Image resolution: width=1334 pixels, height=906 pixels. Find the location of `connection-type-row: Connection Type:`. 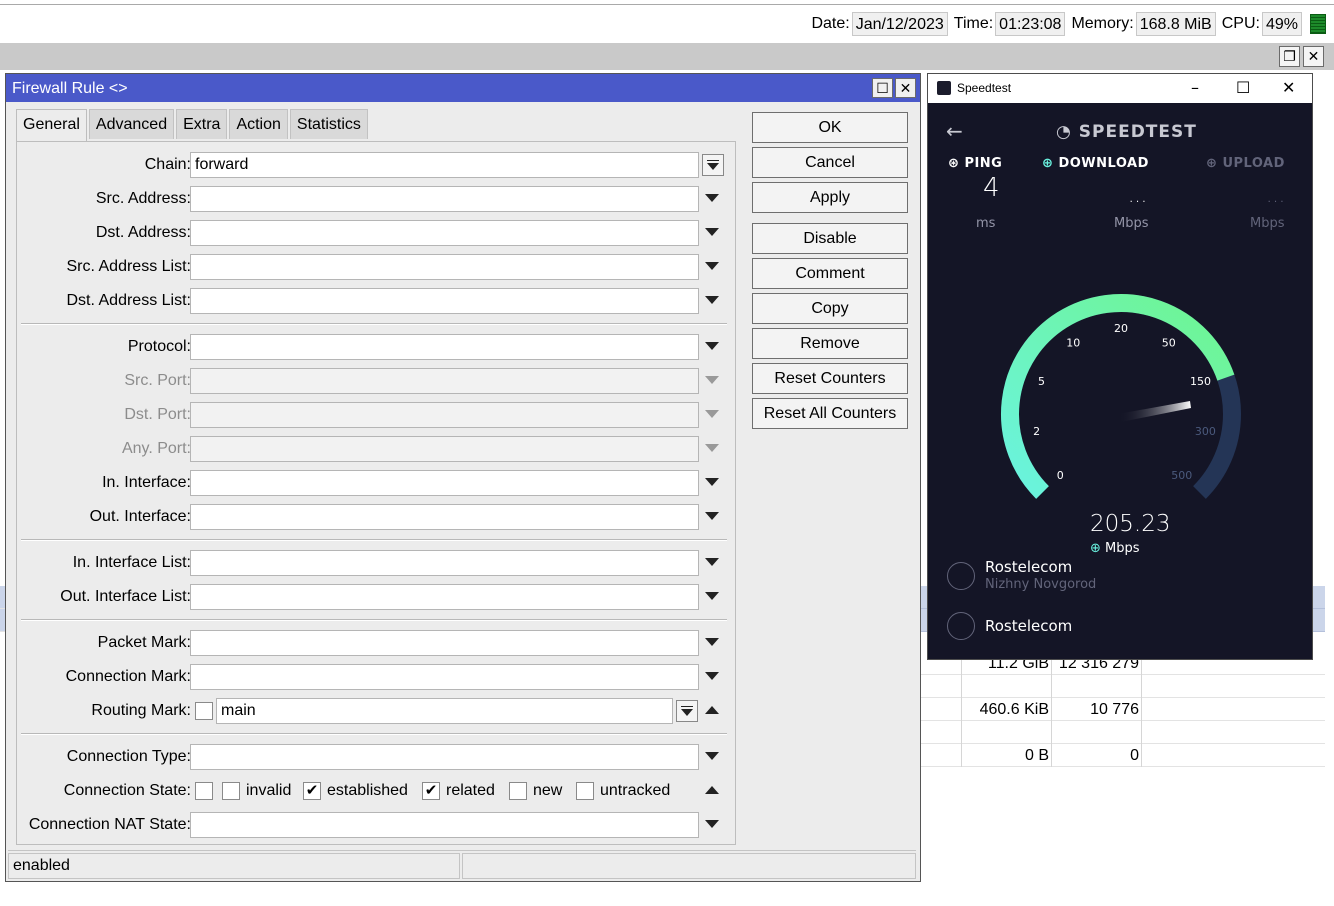

connection-type-row: Connection Type: is located at coordinates (377, 757).